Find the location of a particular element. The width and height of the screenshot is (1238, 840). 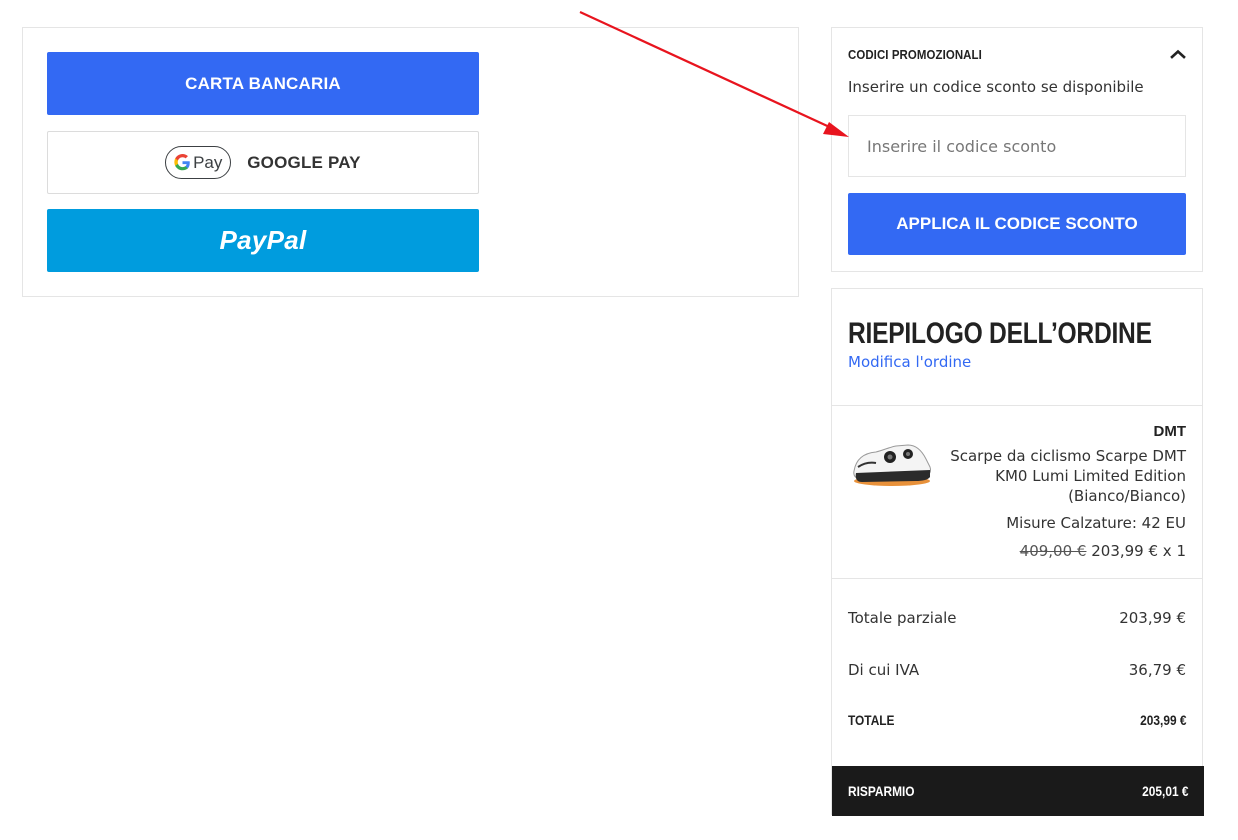

product-size: Misure Calzature: 42 EU is located at coordinates (1096, 523).